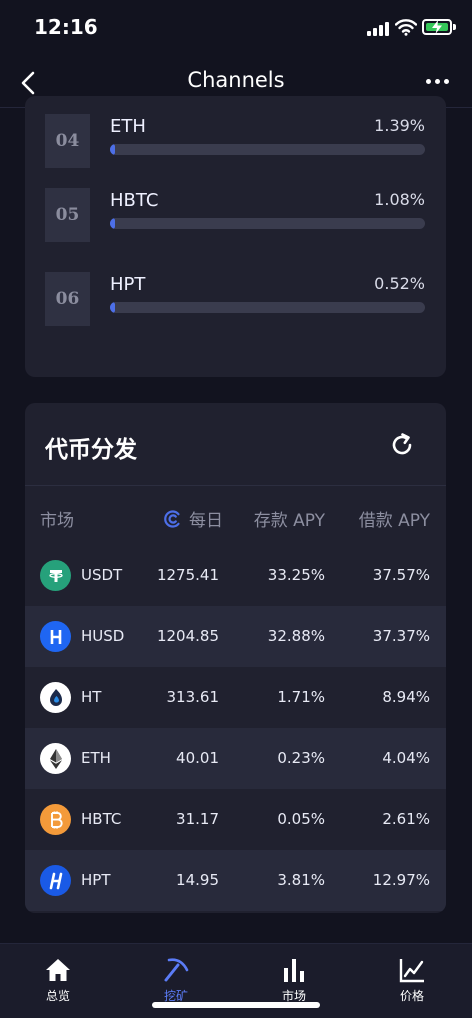 The width and height of the screenshot is (472, 1018). I want to click on header-daily: 每日, so click(193, 518).